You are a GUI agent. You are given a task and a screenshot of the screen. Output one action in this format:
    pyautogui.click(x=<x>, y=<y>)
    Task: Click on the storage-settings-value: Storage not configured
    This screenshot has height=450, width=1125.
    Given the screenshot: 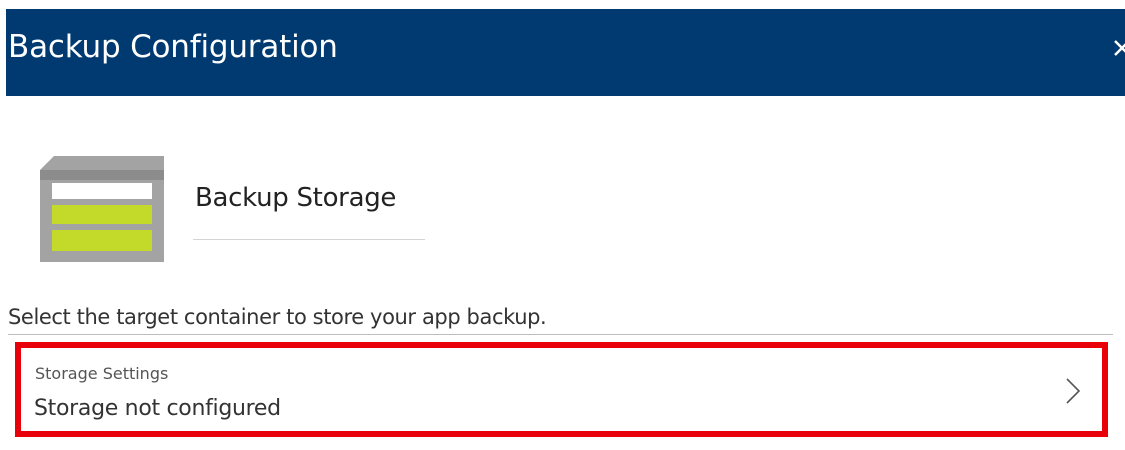 What is the action you would take?
    pyautogui.click(x=157, y=408)
    